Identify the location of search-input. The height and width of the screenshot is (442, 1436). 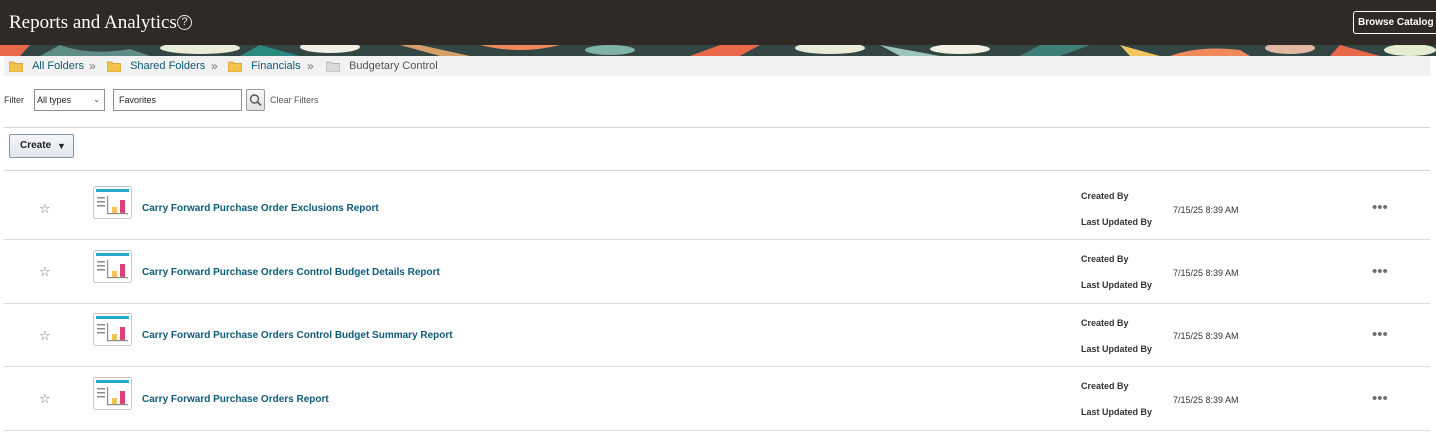
(177, 100).